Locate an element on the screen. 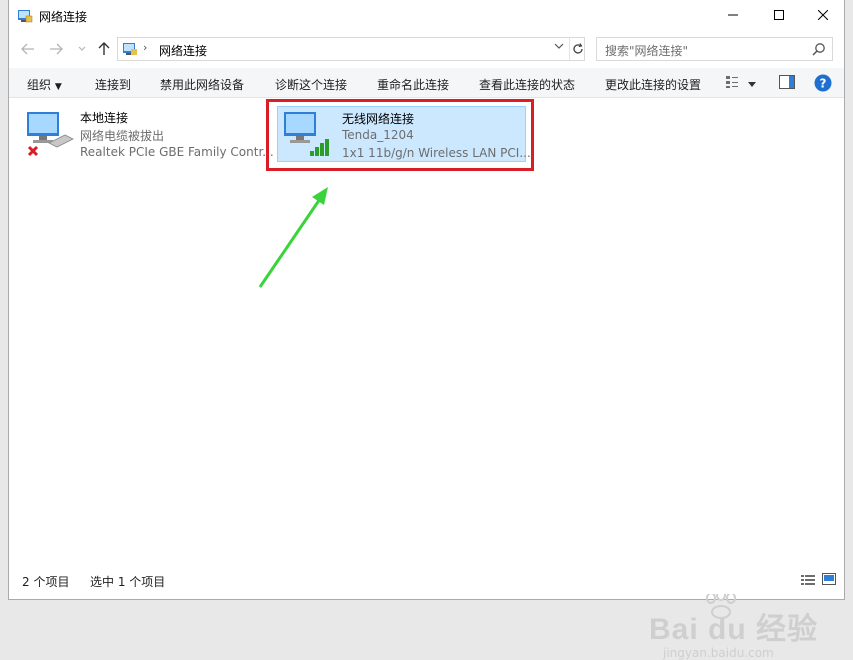 The height and width of the screenshot is (660, 853). maximize-icon is located at coordinates (779, 15).